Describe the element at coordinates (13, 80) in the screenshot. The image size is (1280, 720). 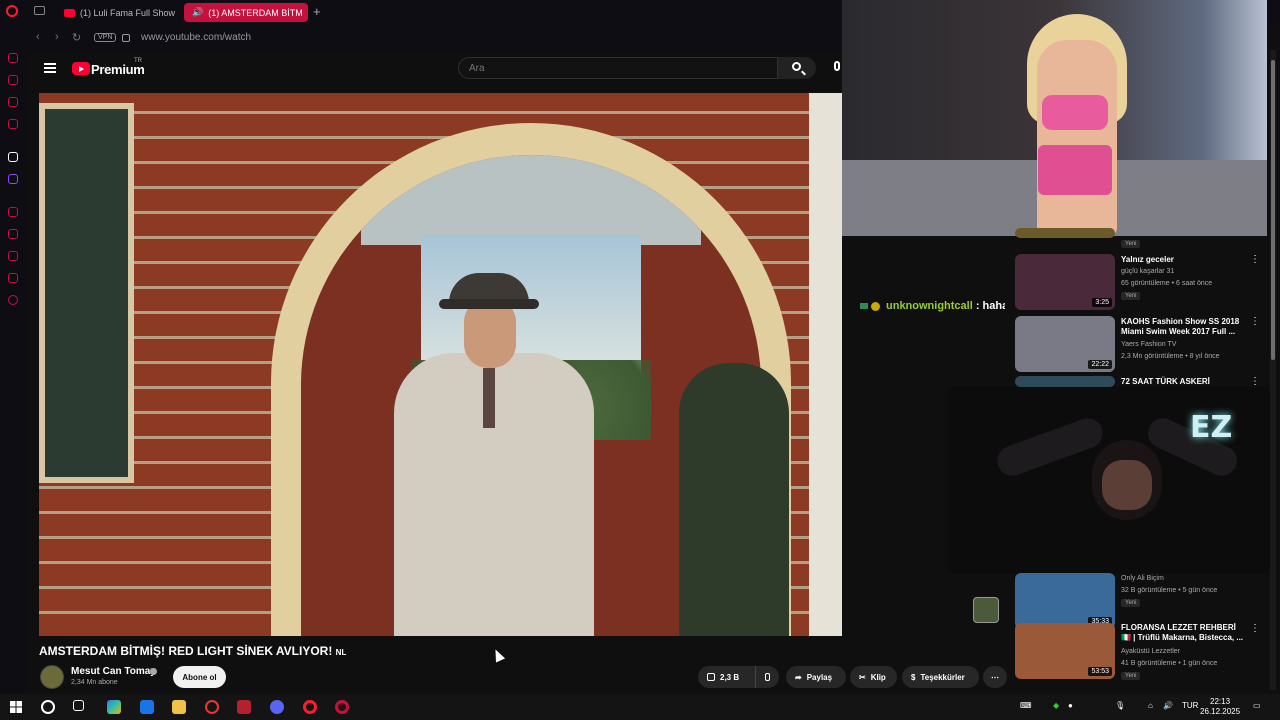
I see `sidebar-messenger-icon` at that location.